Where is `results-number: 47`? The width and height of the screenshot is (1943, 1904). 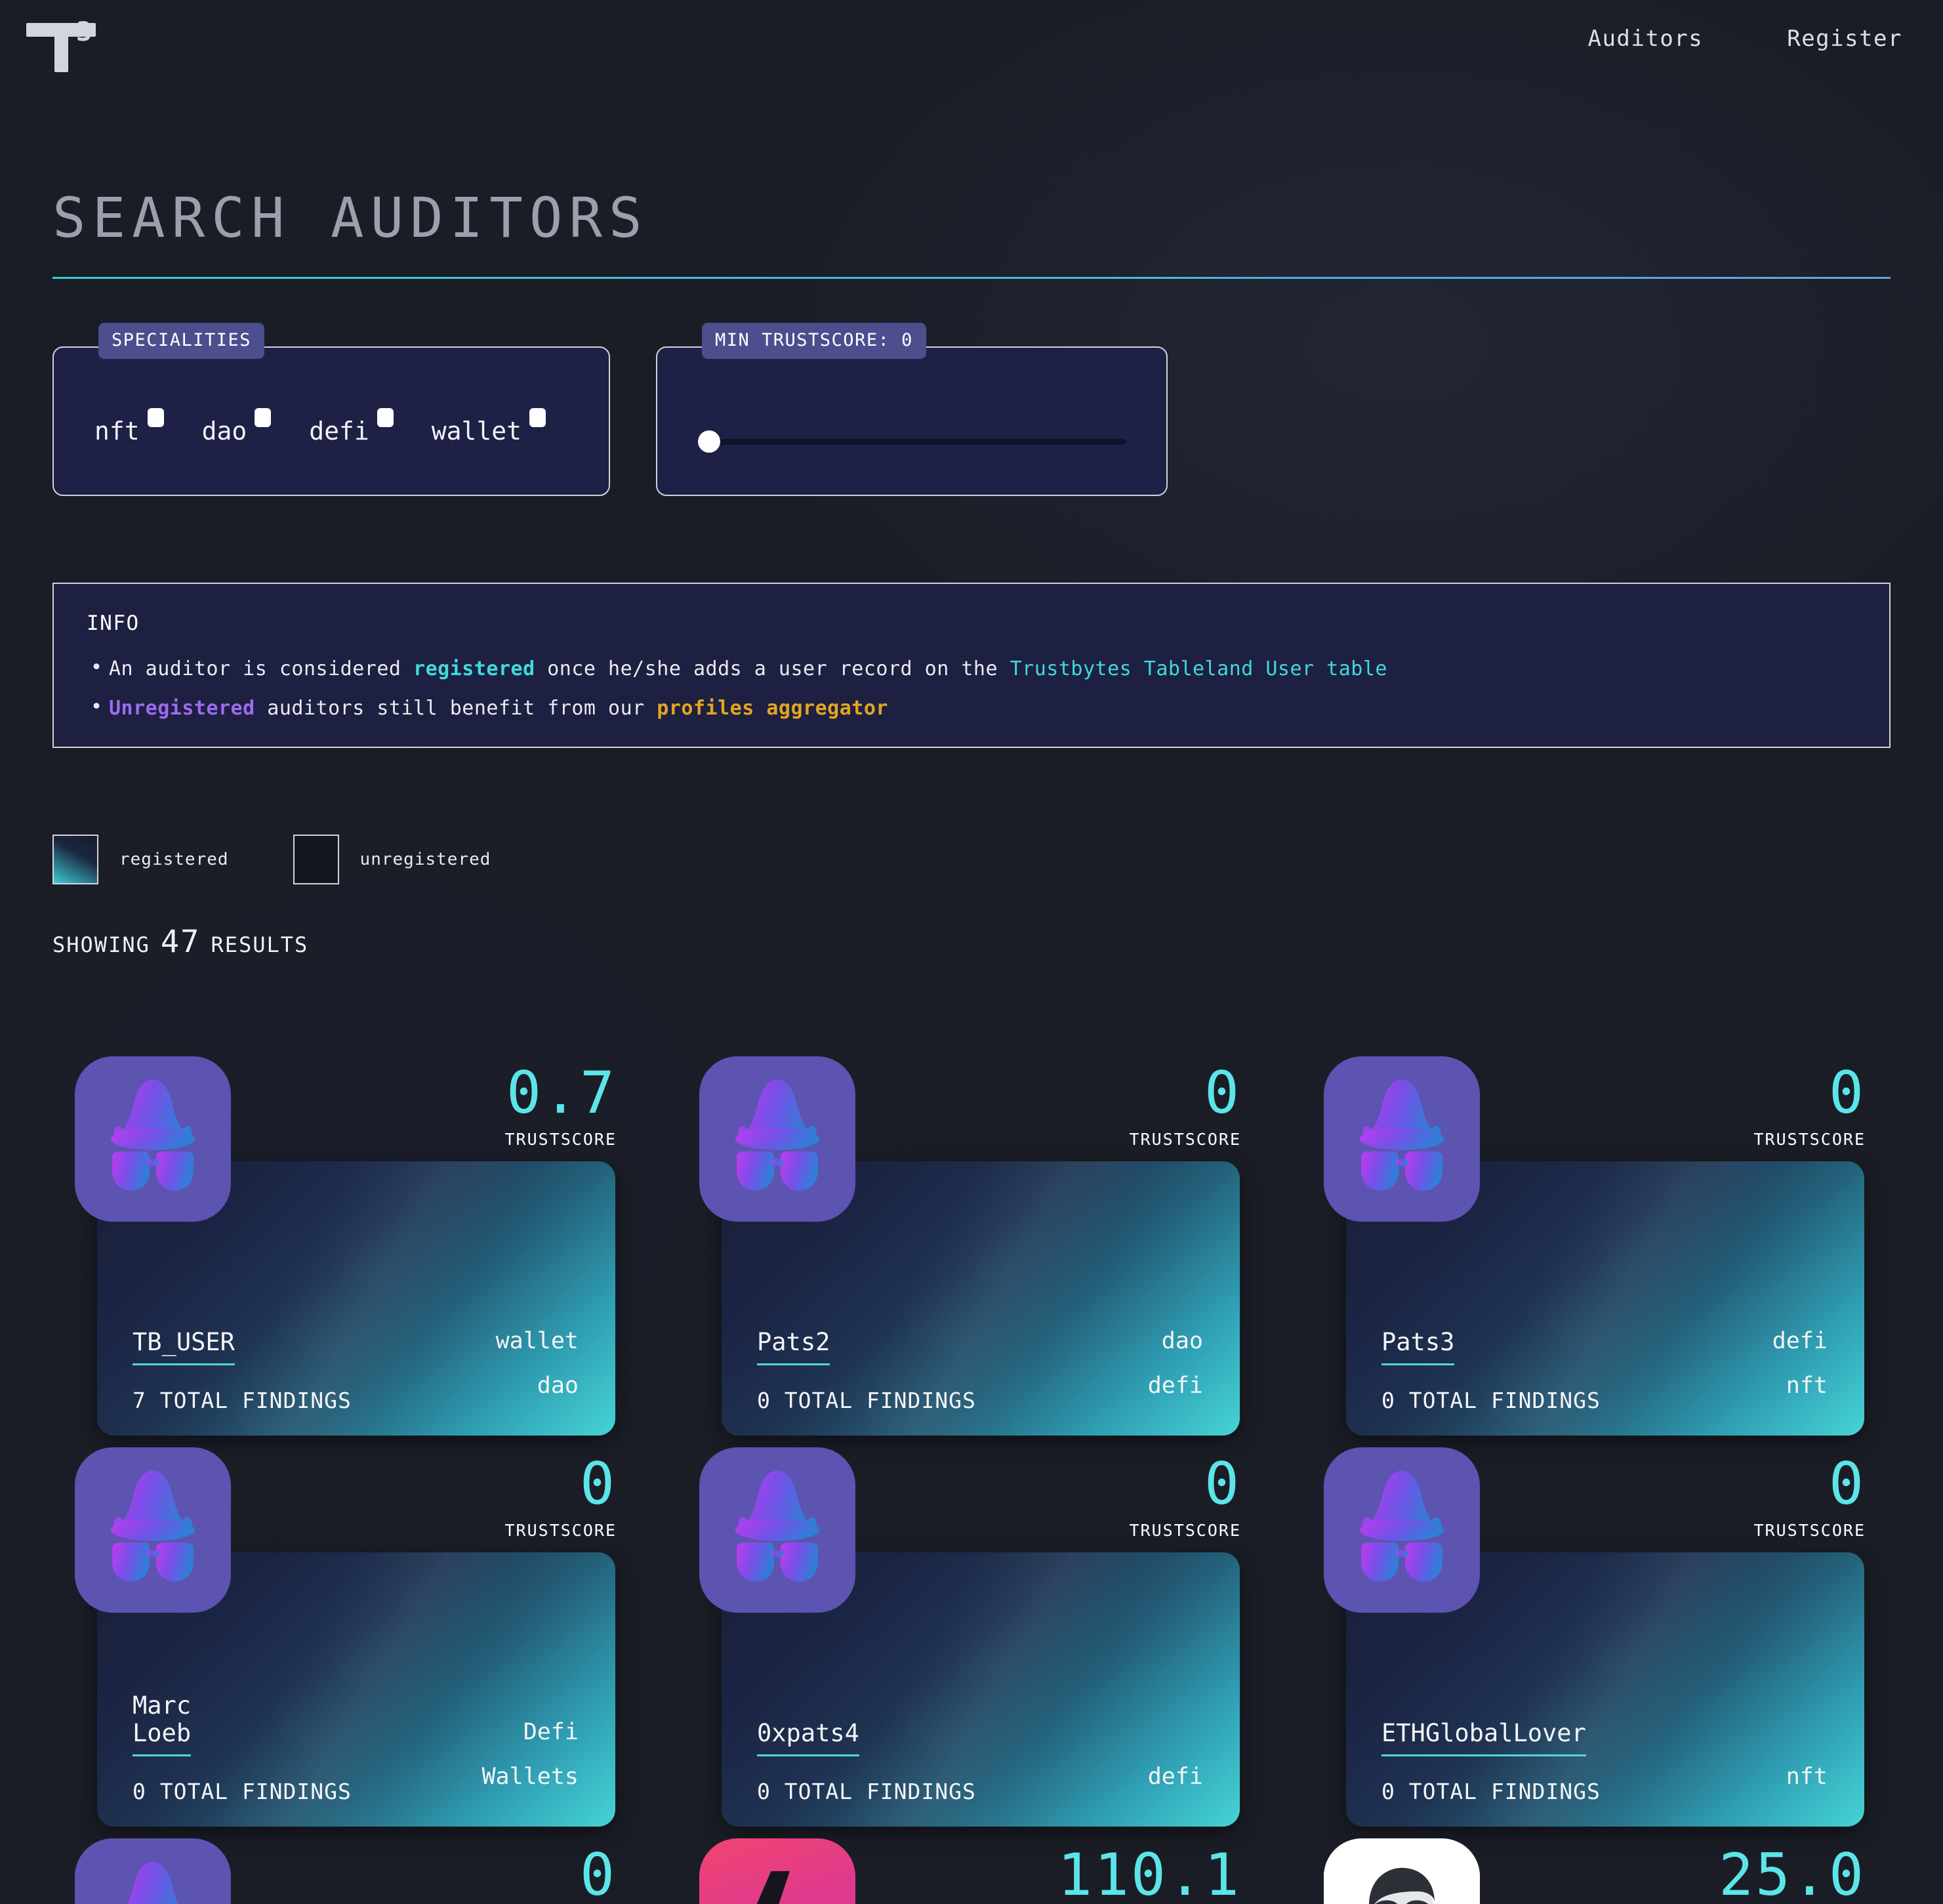 results-number: 47 is located at coordinates (180, 942).